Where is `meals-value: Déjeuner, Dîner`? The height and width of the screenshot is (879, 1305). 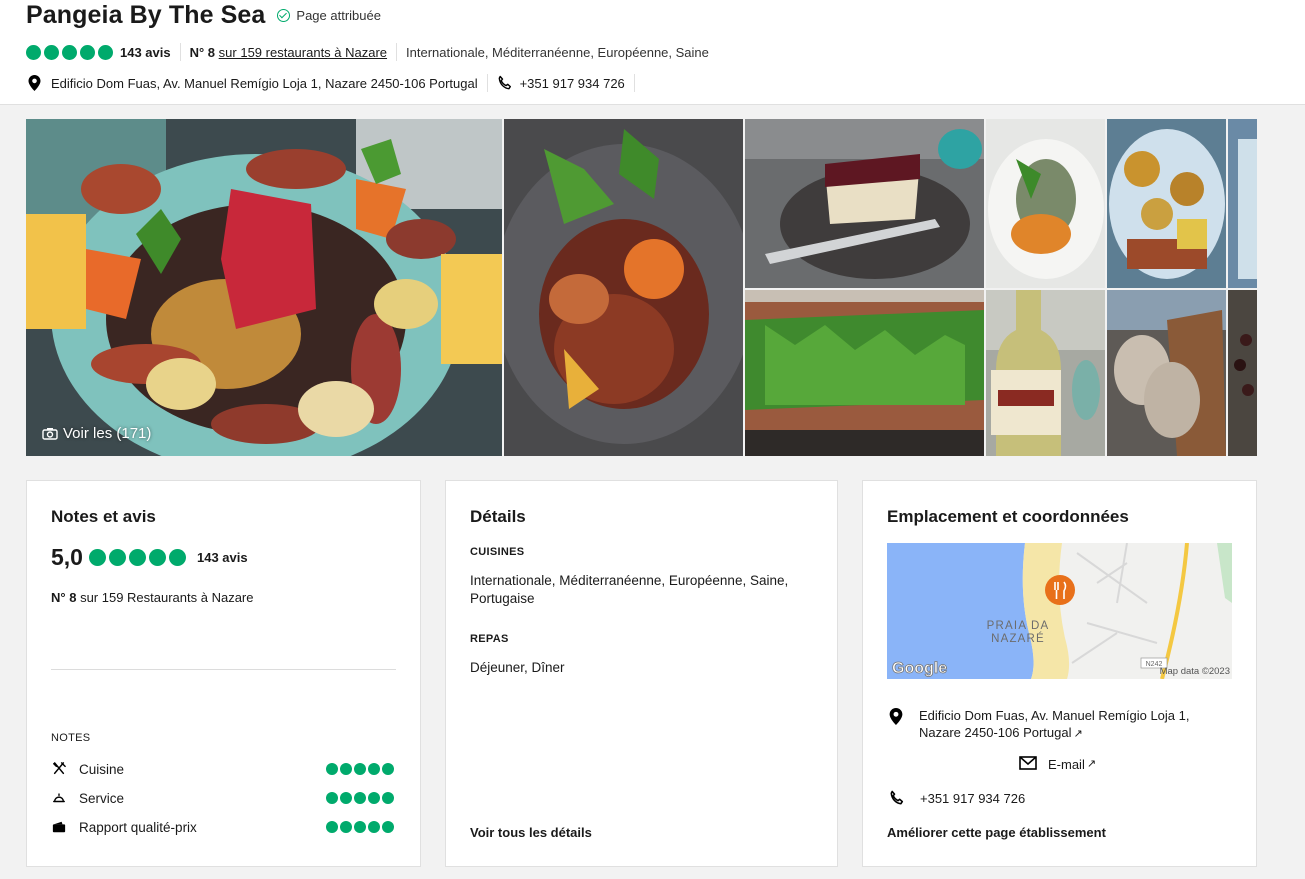 meals-value: Déjeuner, Dîner is located at coordinates (517, 667).